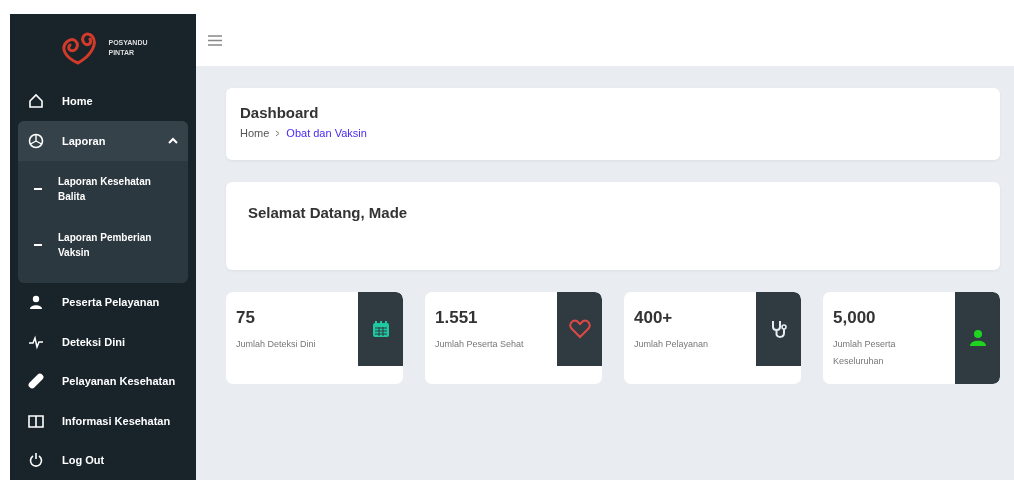 This screenshot has height=480, width=1014. Describe the element at coordinates (103, 381) in the screenshot. I see `sidebar-item: Pelayanan Kesehatan` at that location.